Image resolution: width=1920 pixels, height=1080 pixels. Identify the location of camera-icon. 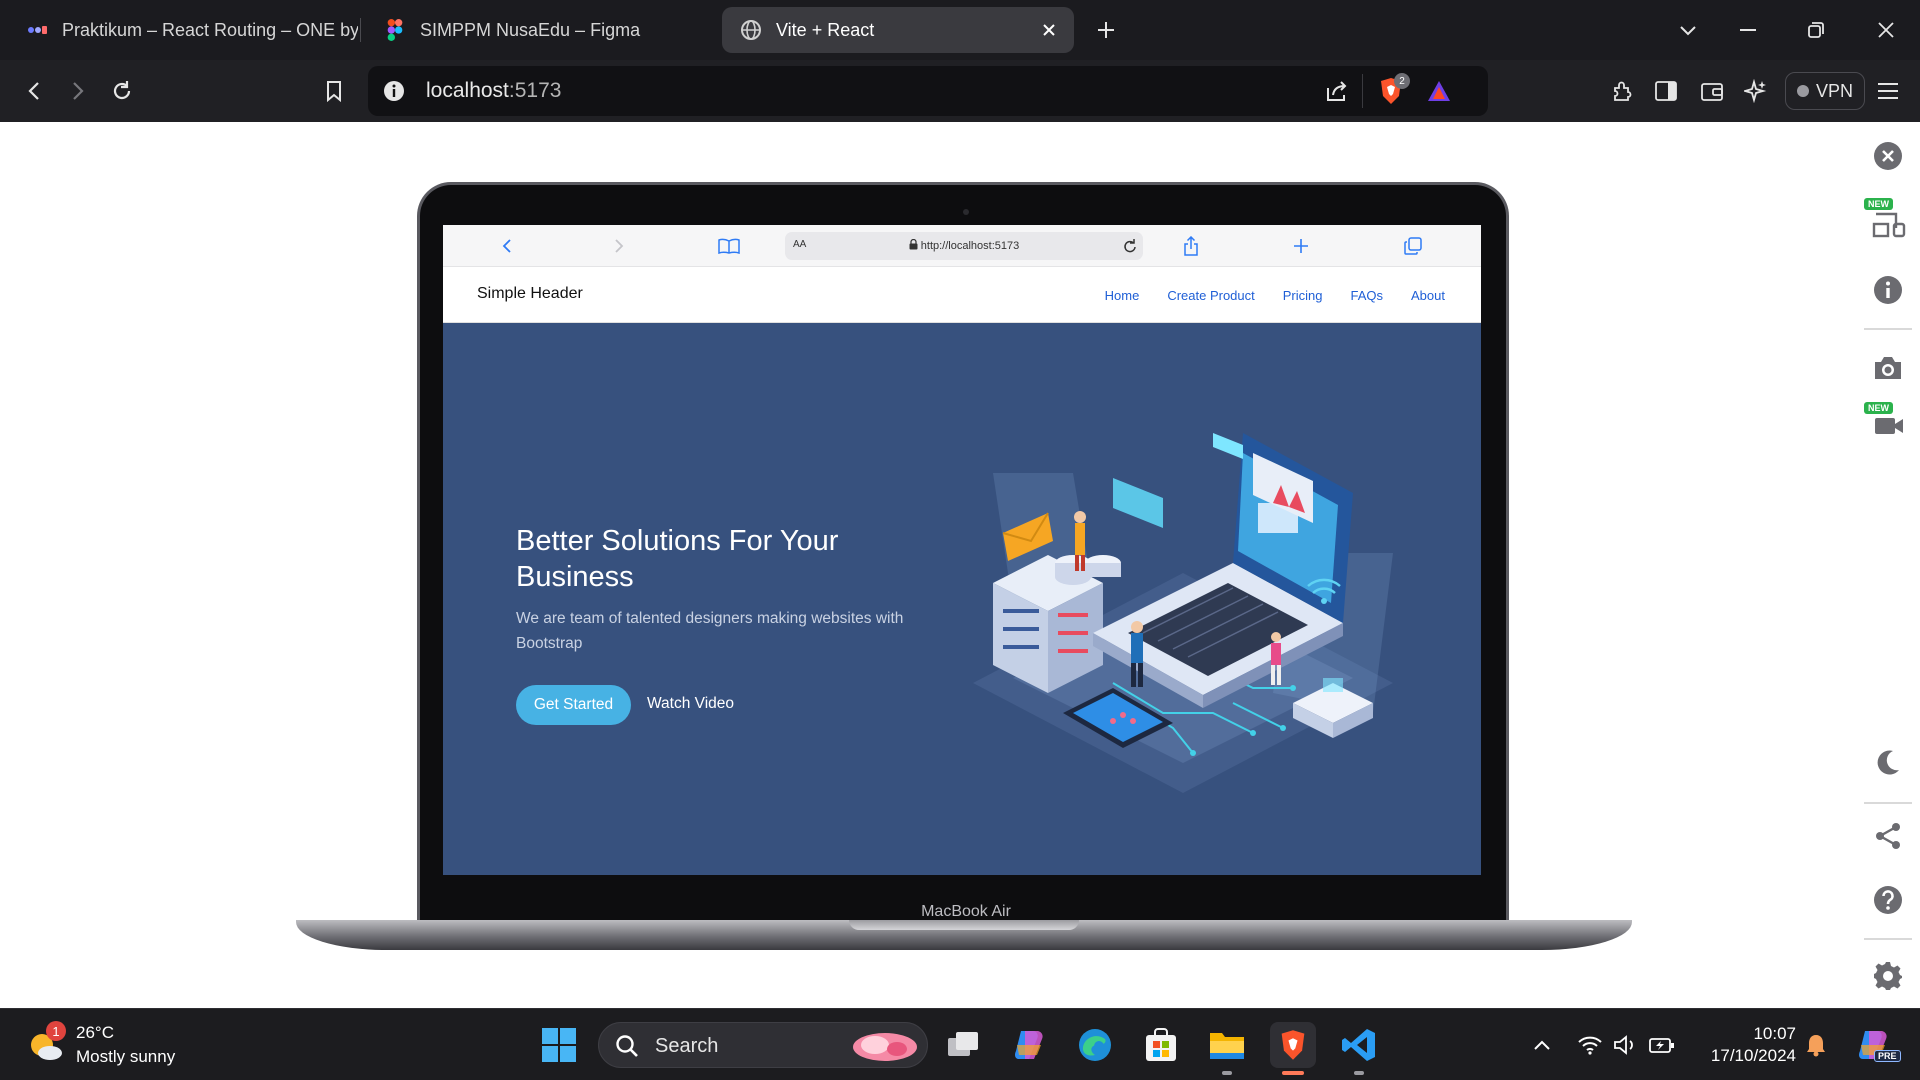
(966, 212).